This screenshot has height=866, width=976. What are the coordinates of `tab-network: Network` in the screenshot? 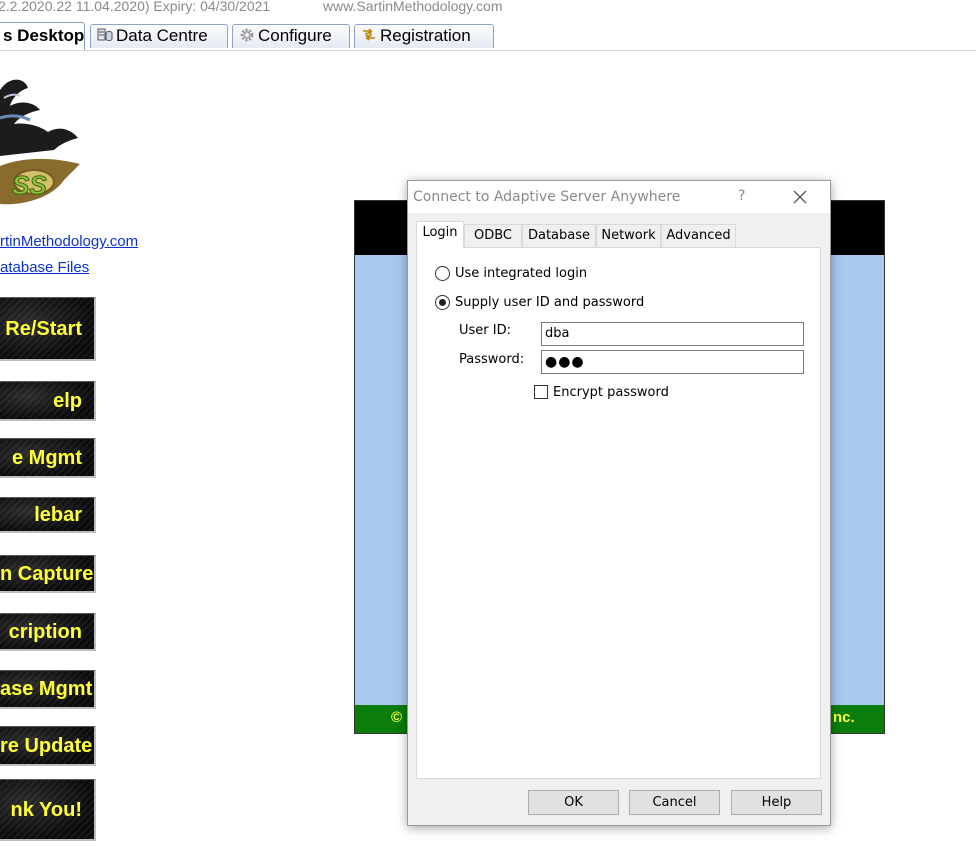 It's located at (628, 235).